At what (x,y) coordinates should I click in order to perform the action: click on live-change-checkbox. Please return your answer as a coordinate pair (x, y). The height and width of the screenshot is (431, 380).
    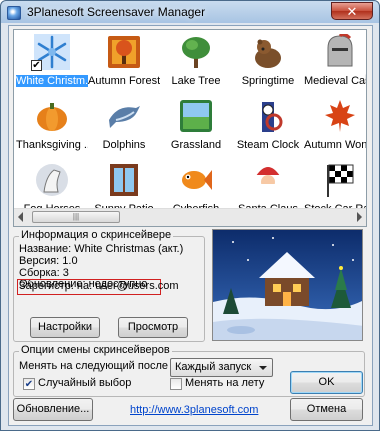
    Looking at the image, I should click on (176, 384).